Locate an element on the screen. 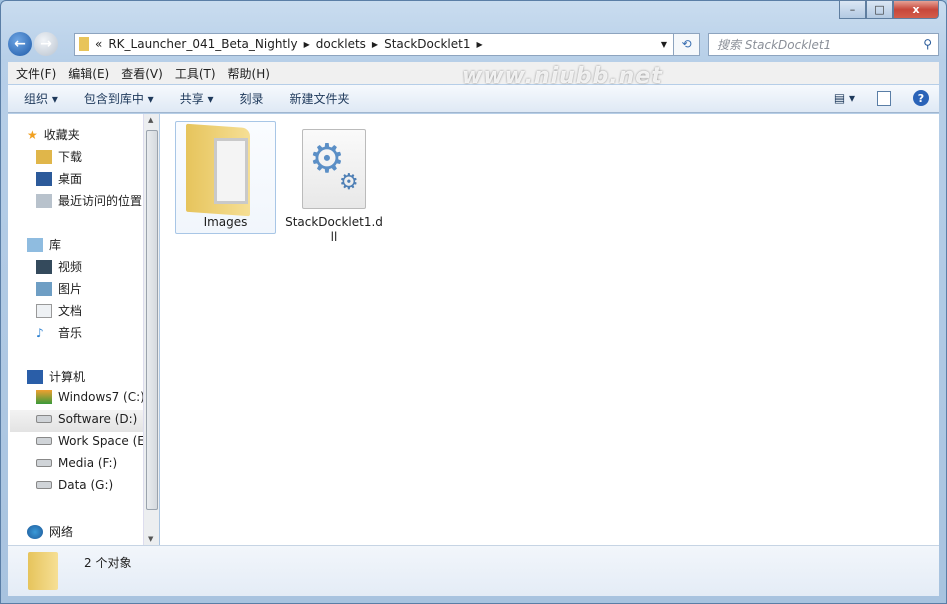  nav-item-drive-g: Data (G:) is located at coordinates (74, 485).